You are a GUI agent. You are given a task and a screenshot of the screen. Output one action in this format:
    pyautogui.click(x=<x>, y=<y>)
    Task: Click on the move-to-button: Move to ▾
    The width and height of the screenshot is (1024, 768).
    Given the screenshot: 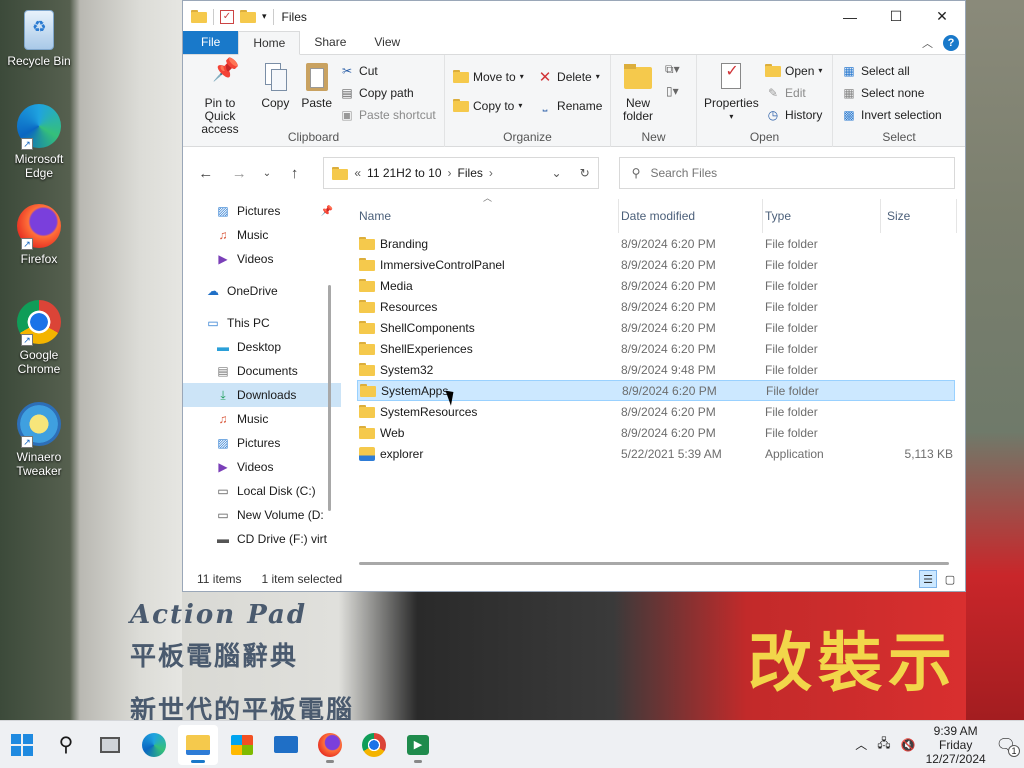 What is the action you would take?
    pyautogui.click(x=488, y=76)
    